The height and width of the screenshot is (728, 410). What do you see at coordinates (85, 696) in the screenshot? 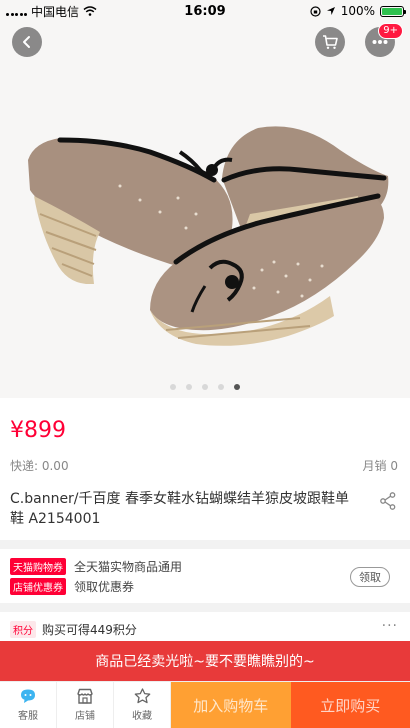
I see `shop-icon` at bounding box center [85, 696].